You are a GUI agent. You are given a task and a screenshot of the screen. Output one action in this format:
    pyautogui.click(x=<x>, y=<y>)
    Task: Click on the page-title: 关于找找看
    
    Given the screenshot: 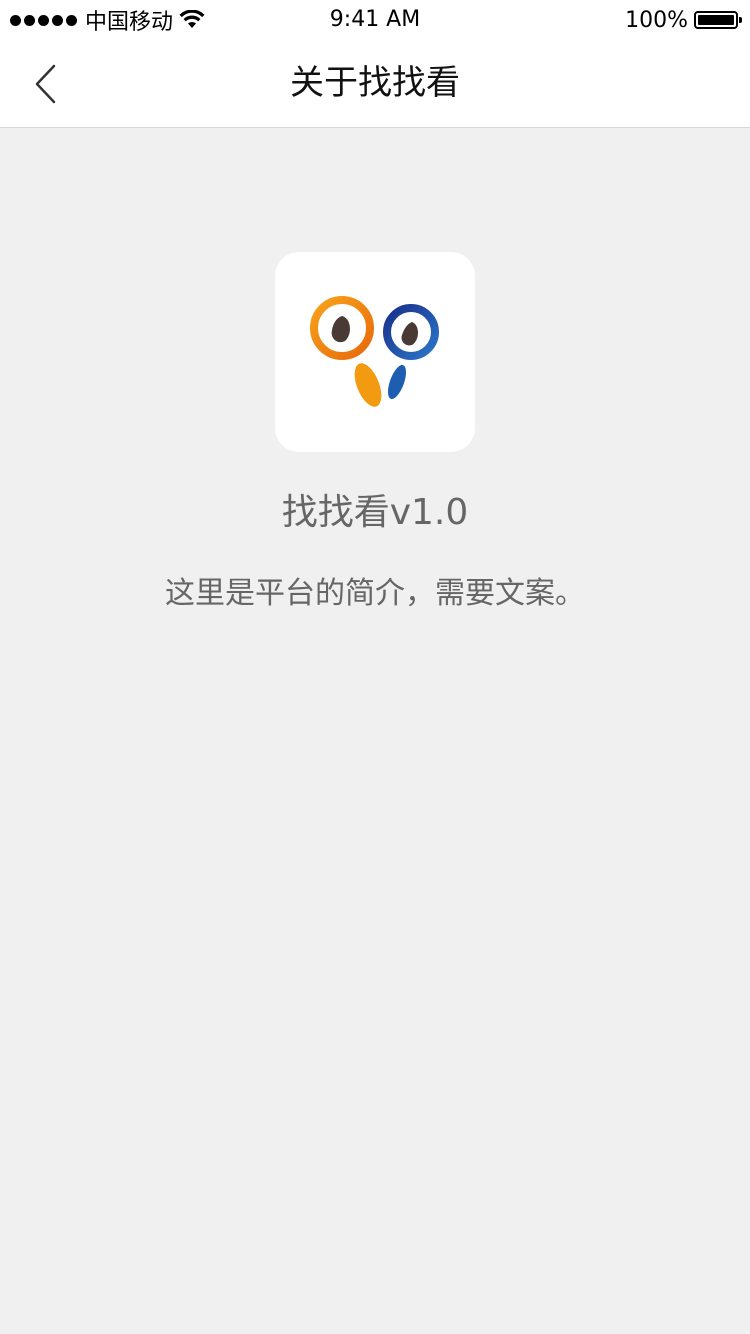 What is the action you would take?
    pyautogui.click(x=375, y=83)
    